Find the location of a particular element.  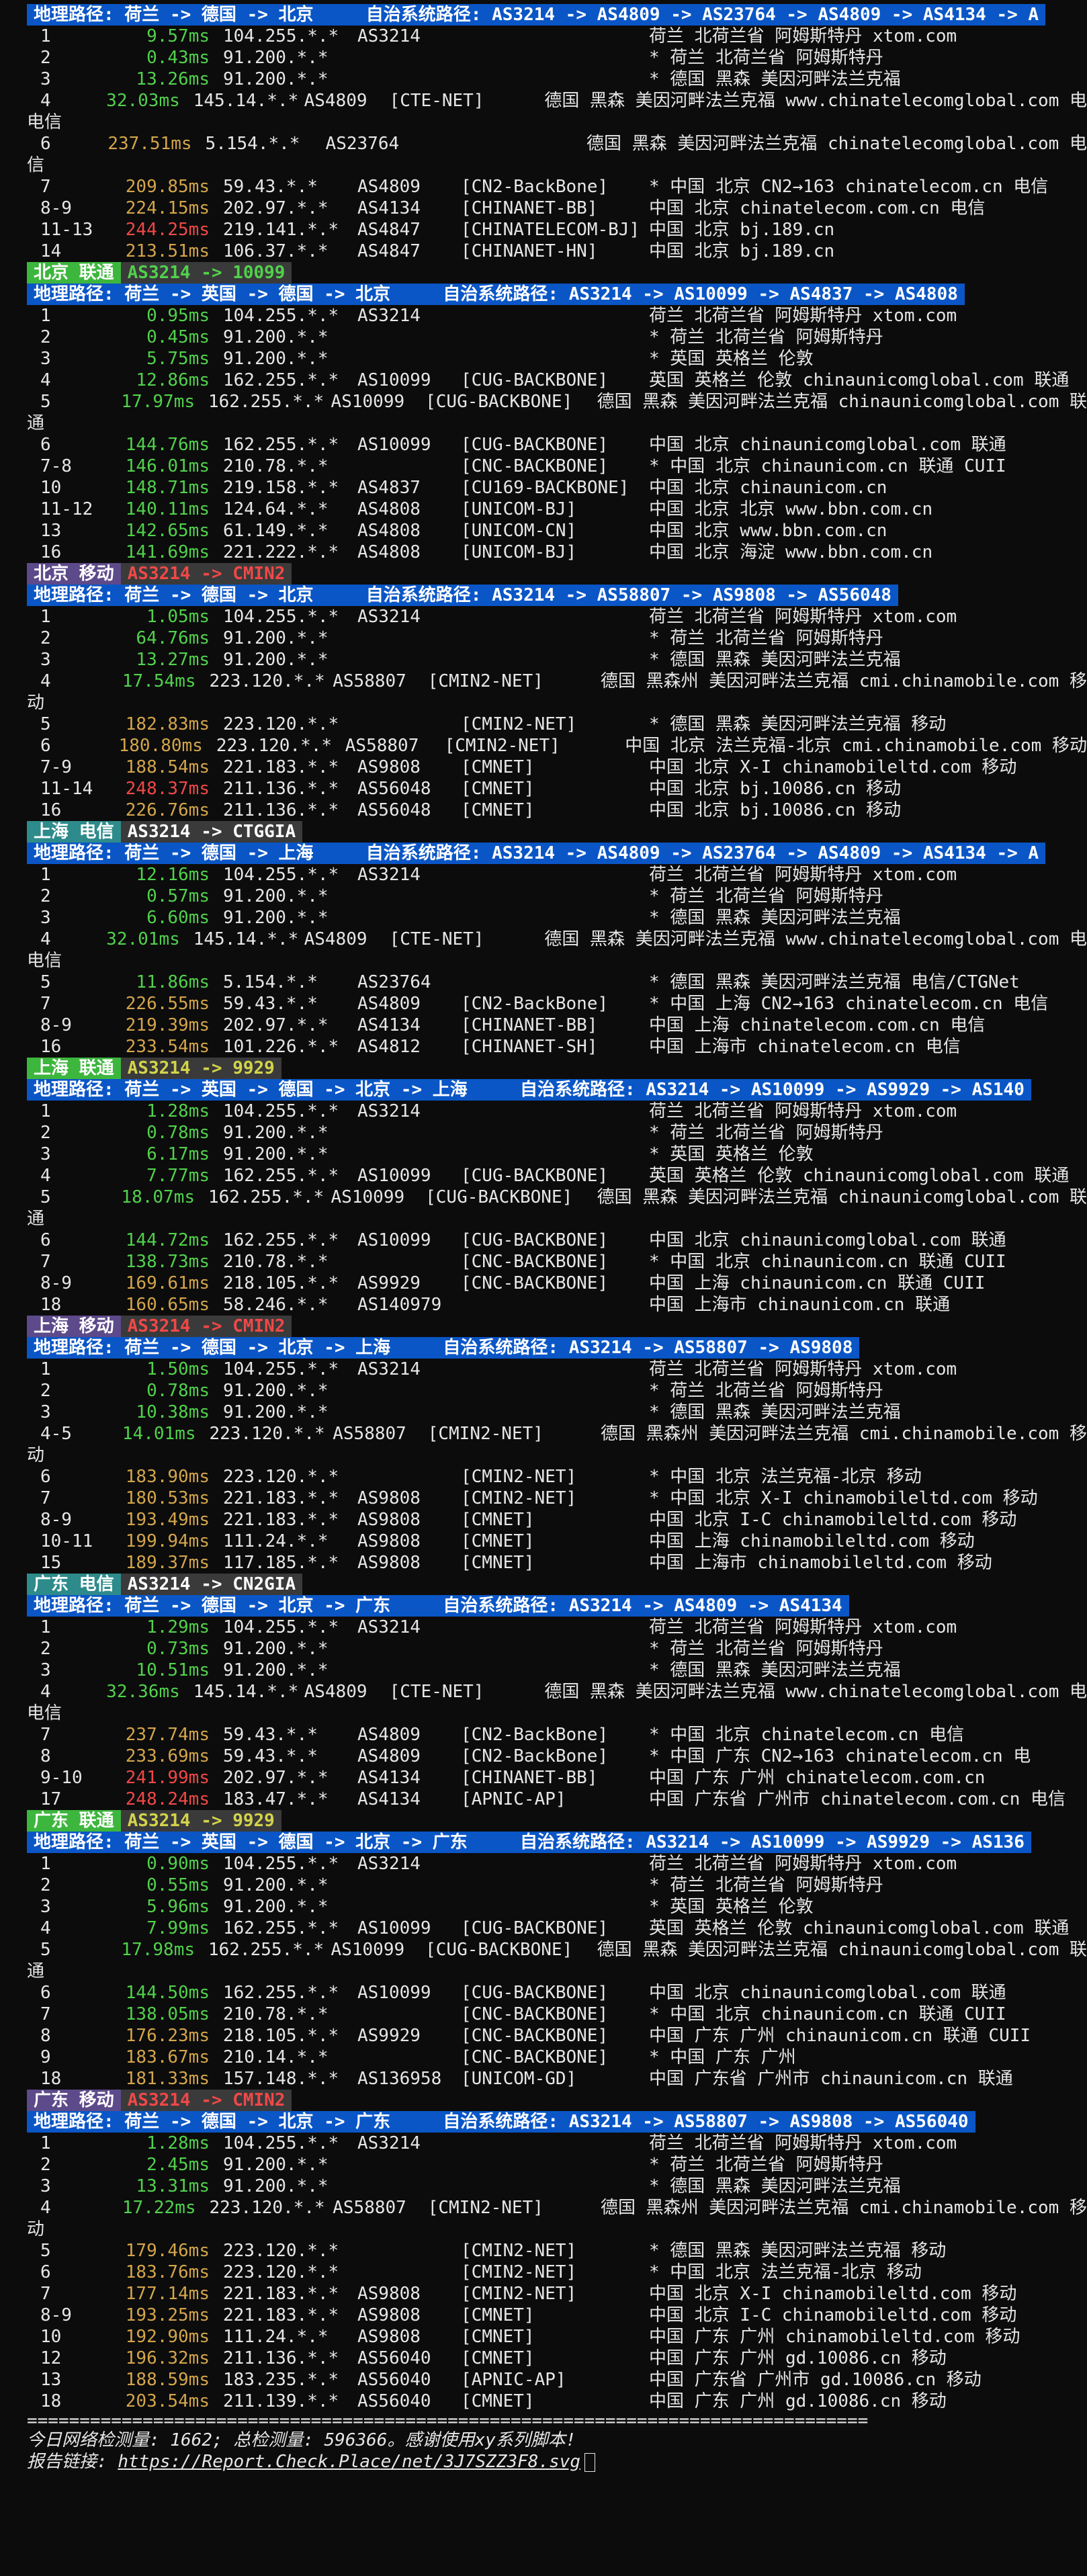

as-number: AS56048 is located at coordinates (394, 810).